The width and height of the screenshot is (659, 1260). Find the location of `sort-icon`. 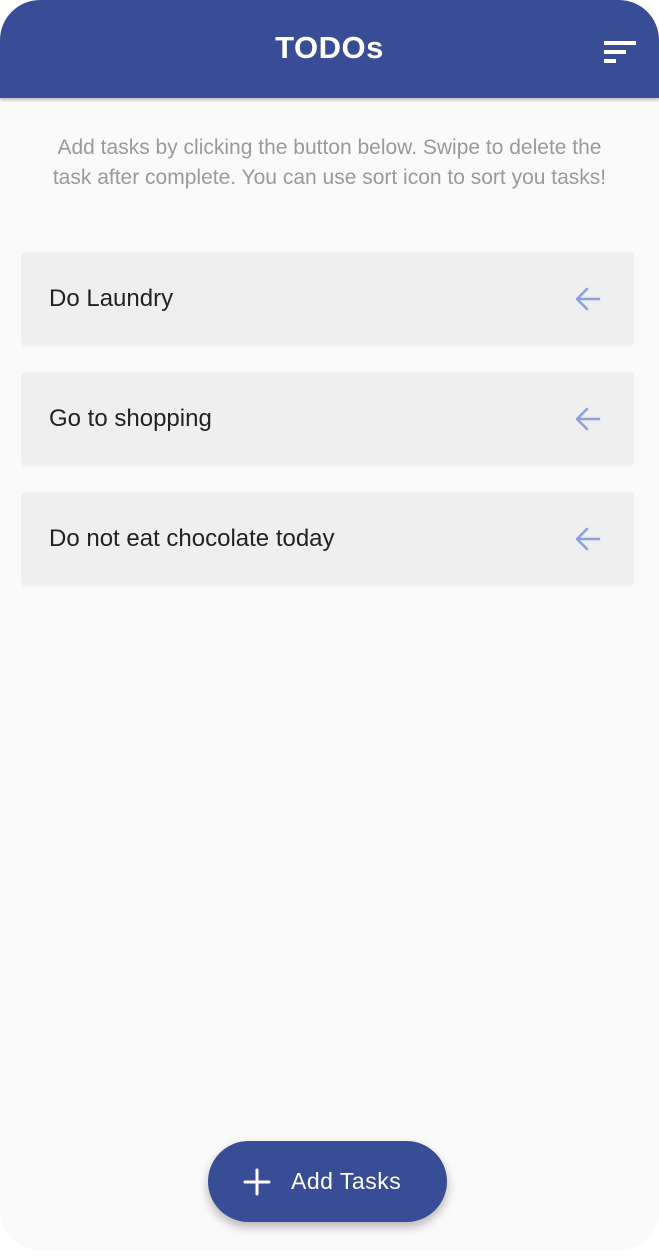

sort-icon is located at coordinates (620, 52).